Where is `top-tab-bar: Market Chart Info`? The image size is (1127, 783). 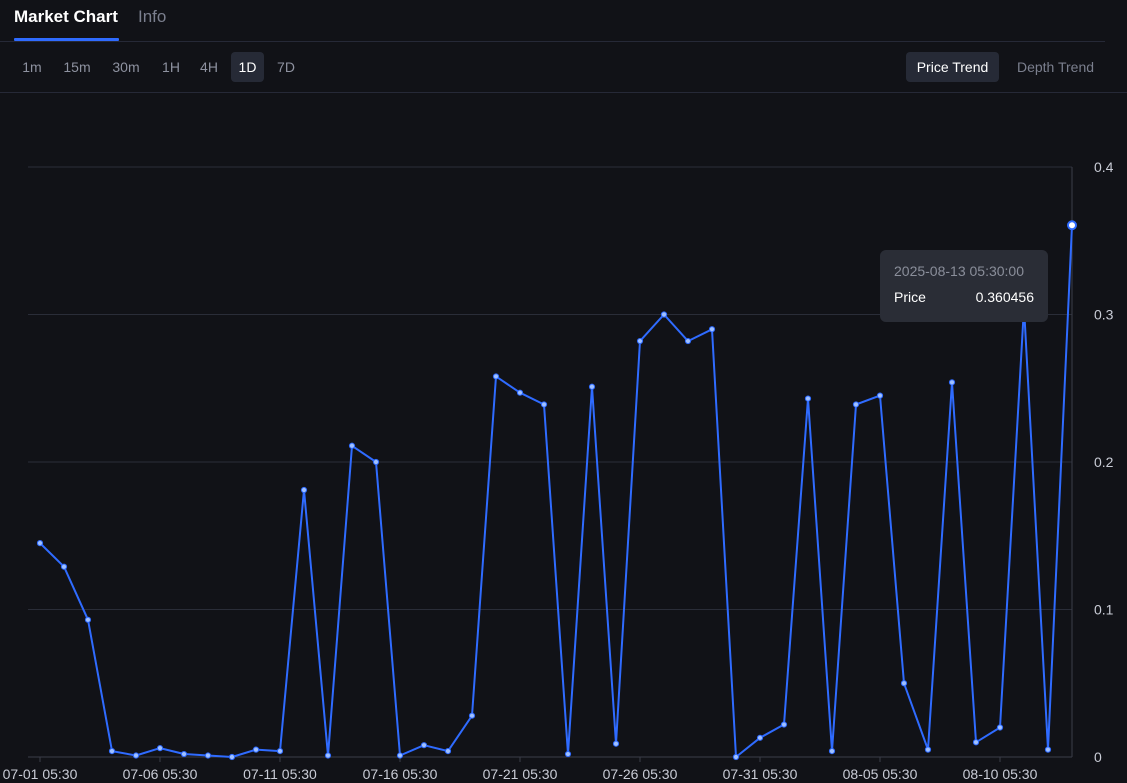
top-tab-bar: Market Chart Info is located at coordinates (552, 21).